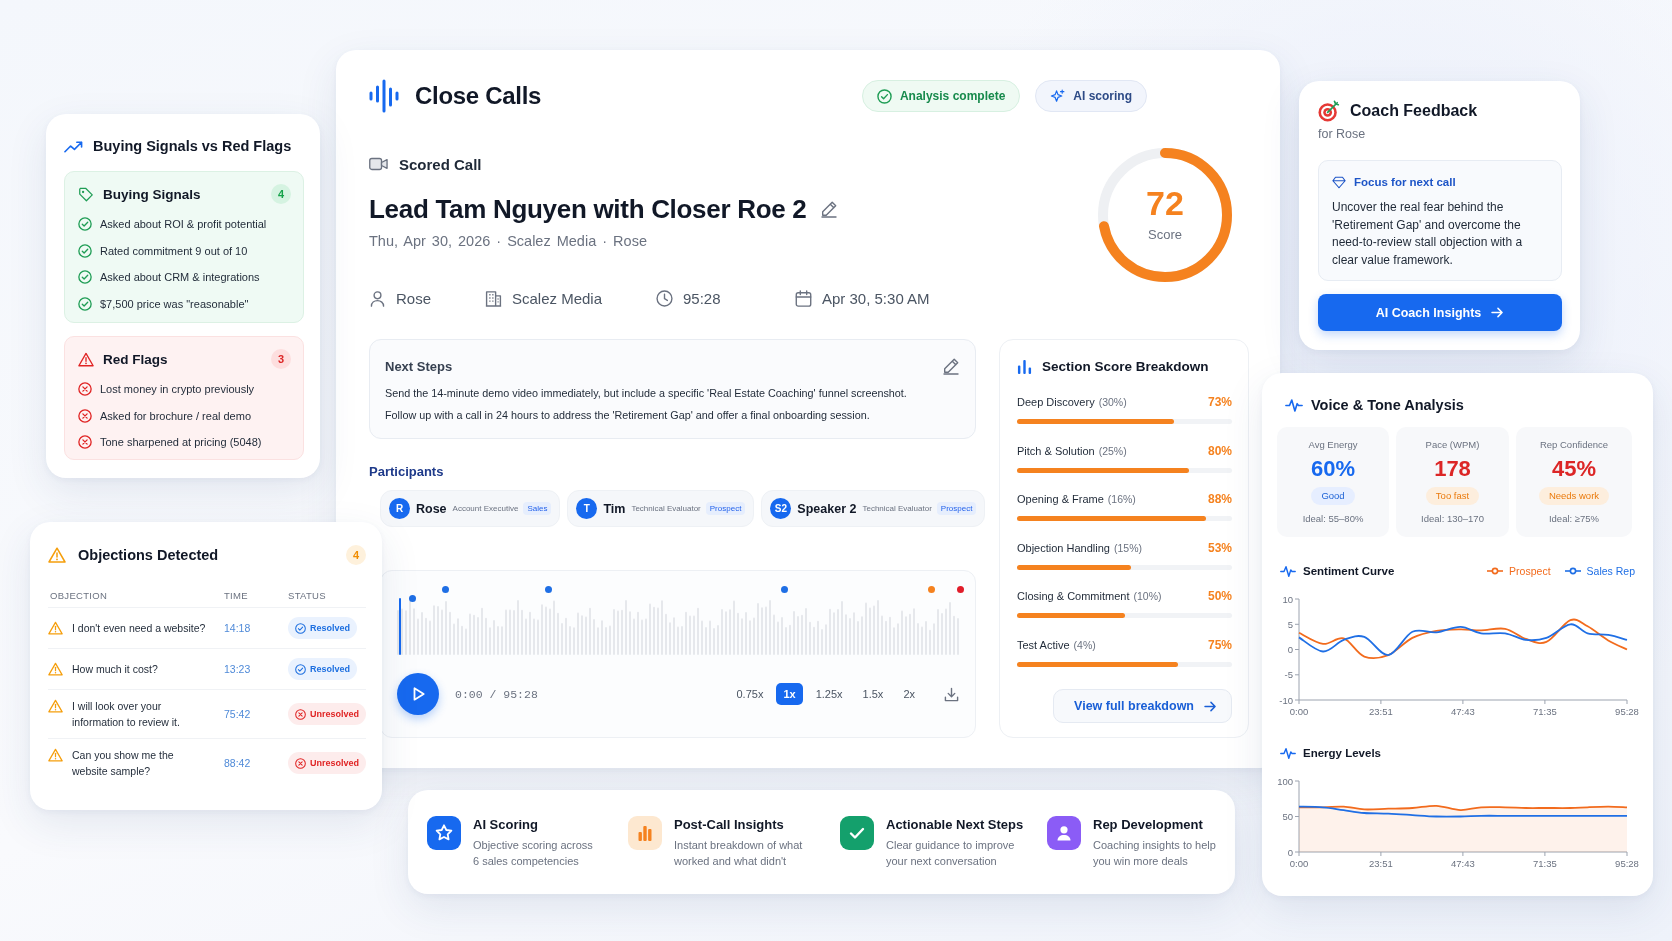  Describe the element at coordinates (1452, 445) in the screenshot. I see `metric-label: Pace (WPM)` at that location.